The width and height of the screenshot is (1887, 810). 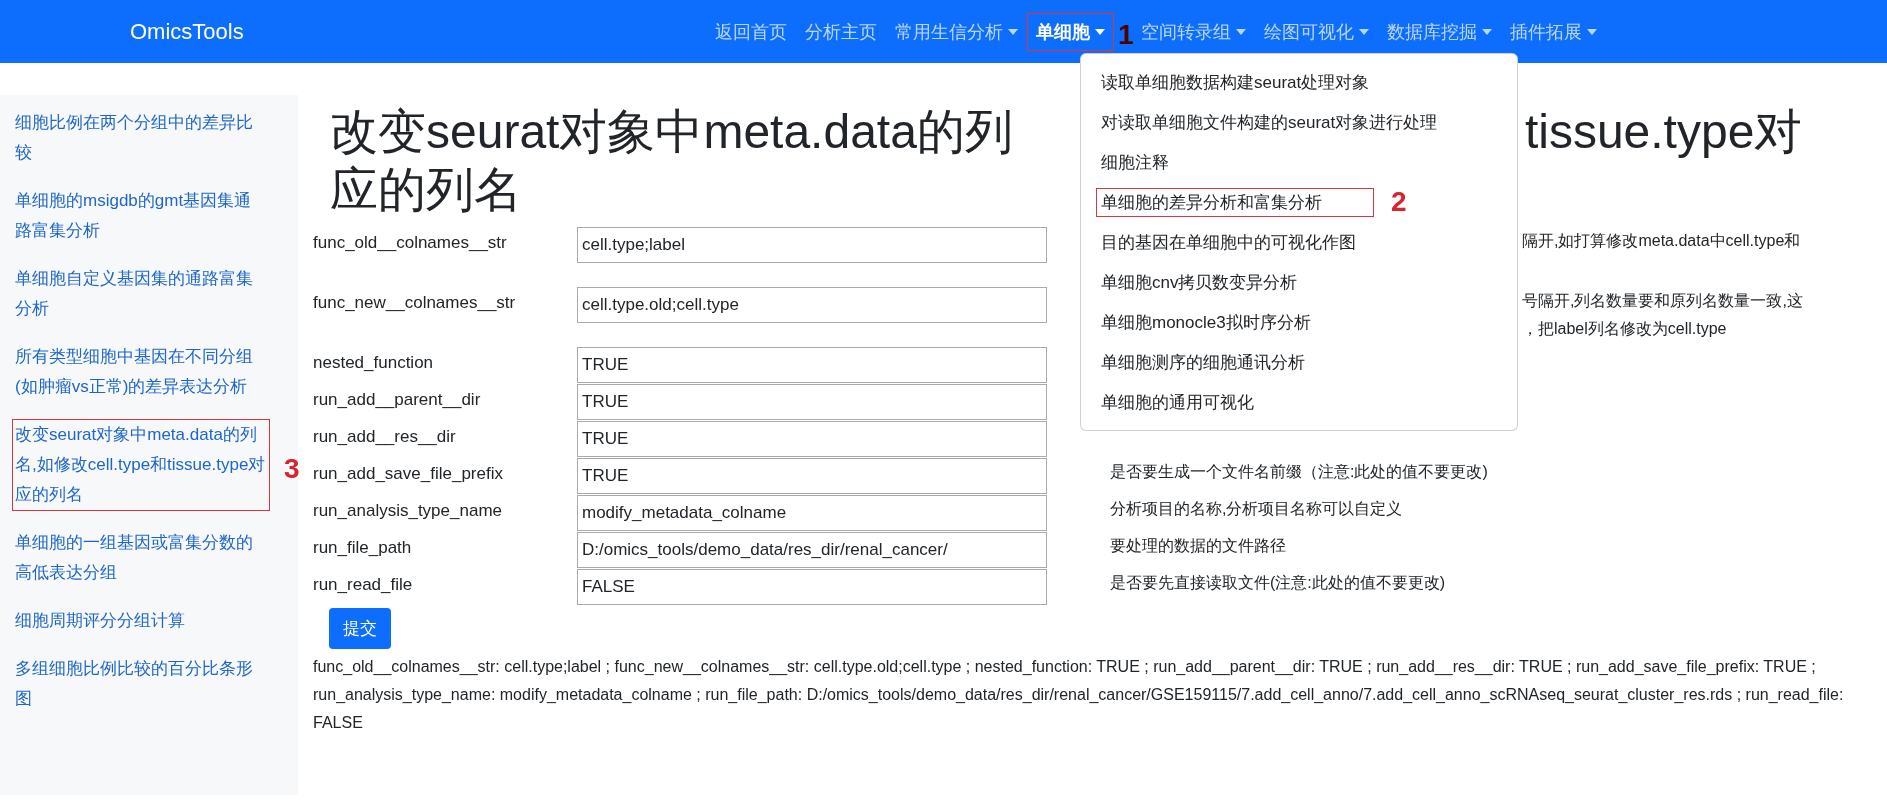 I want to click on field-label: nested_function, so click(x=374, y=363).